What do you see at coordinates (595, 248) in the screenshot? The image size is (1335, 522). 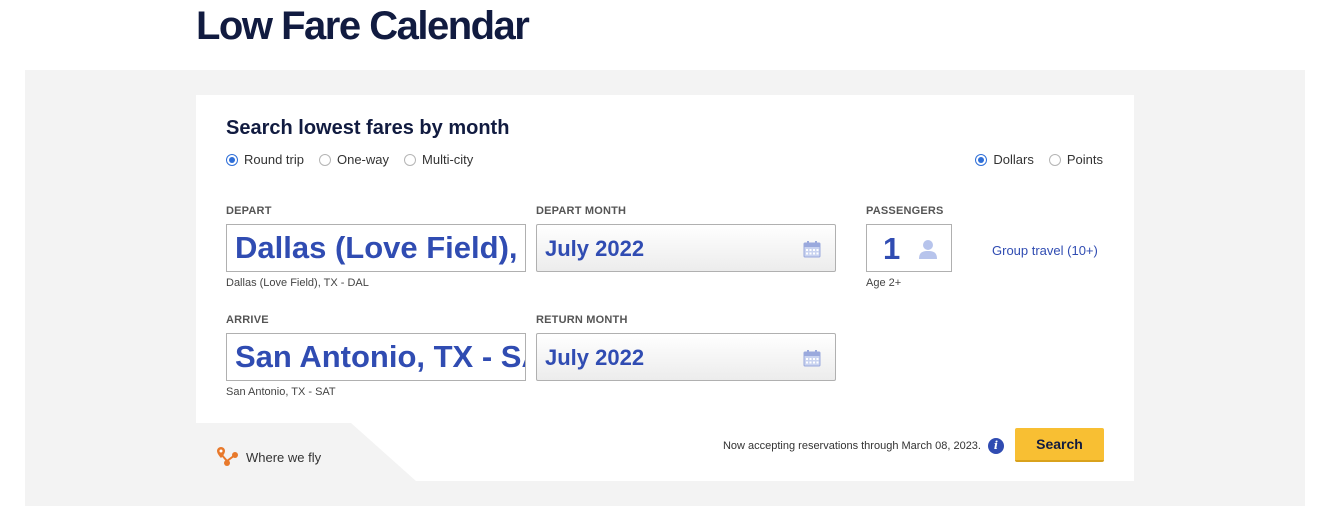 I see `depart-month-value: July 2022` at bounding box center [595, 248].